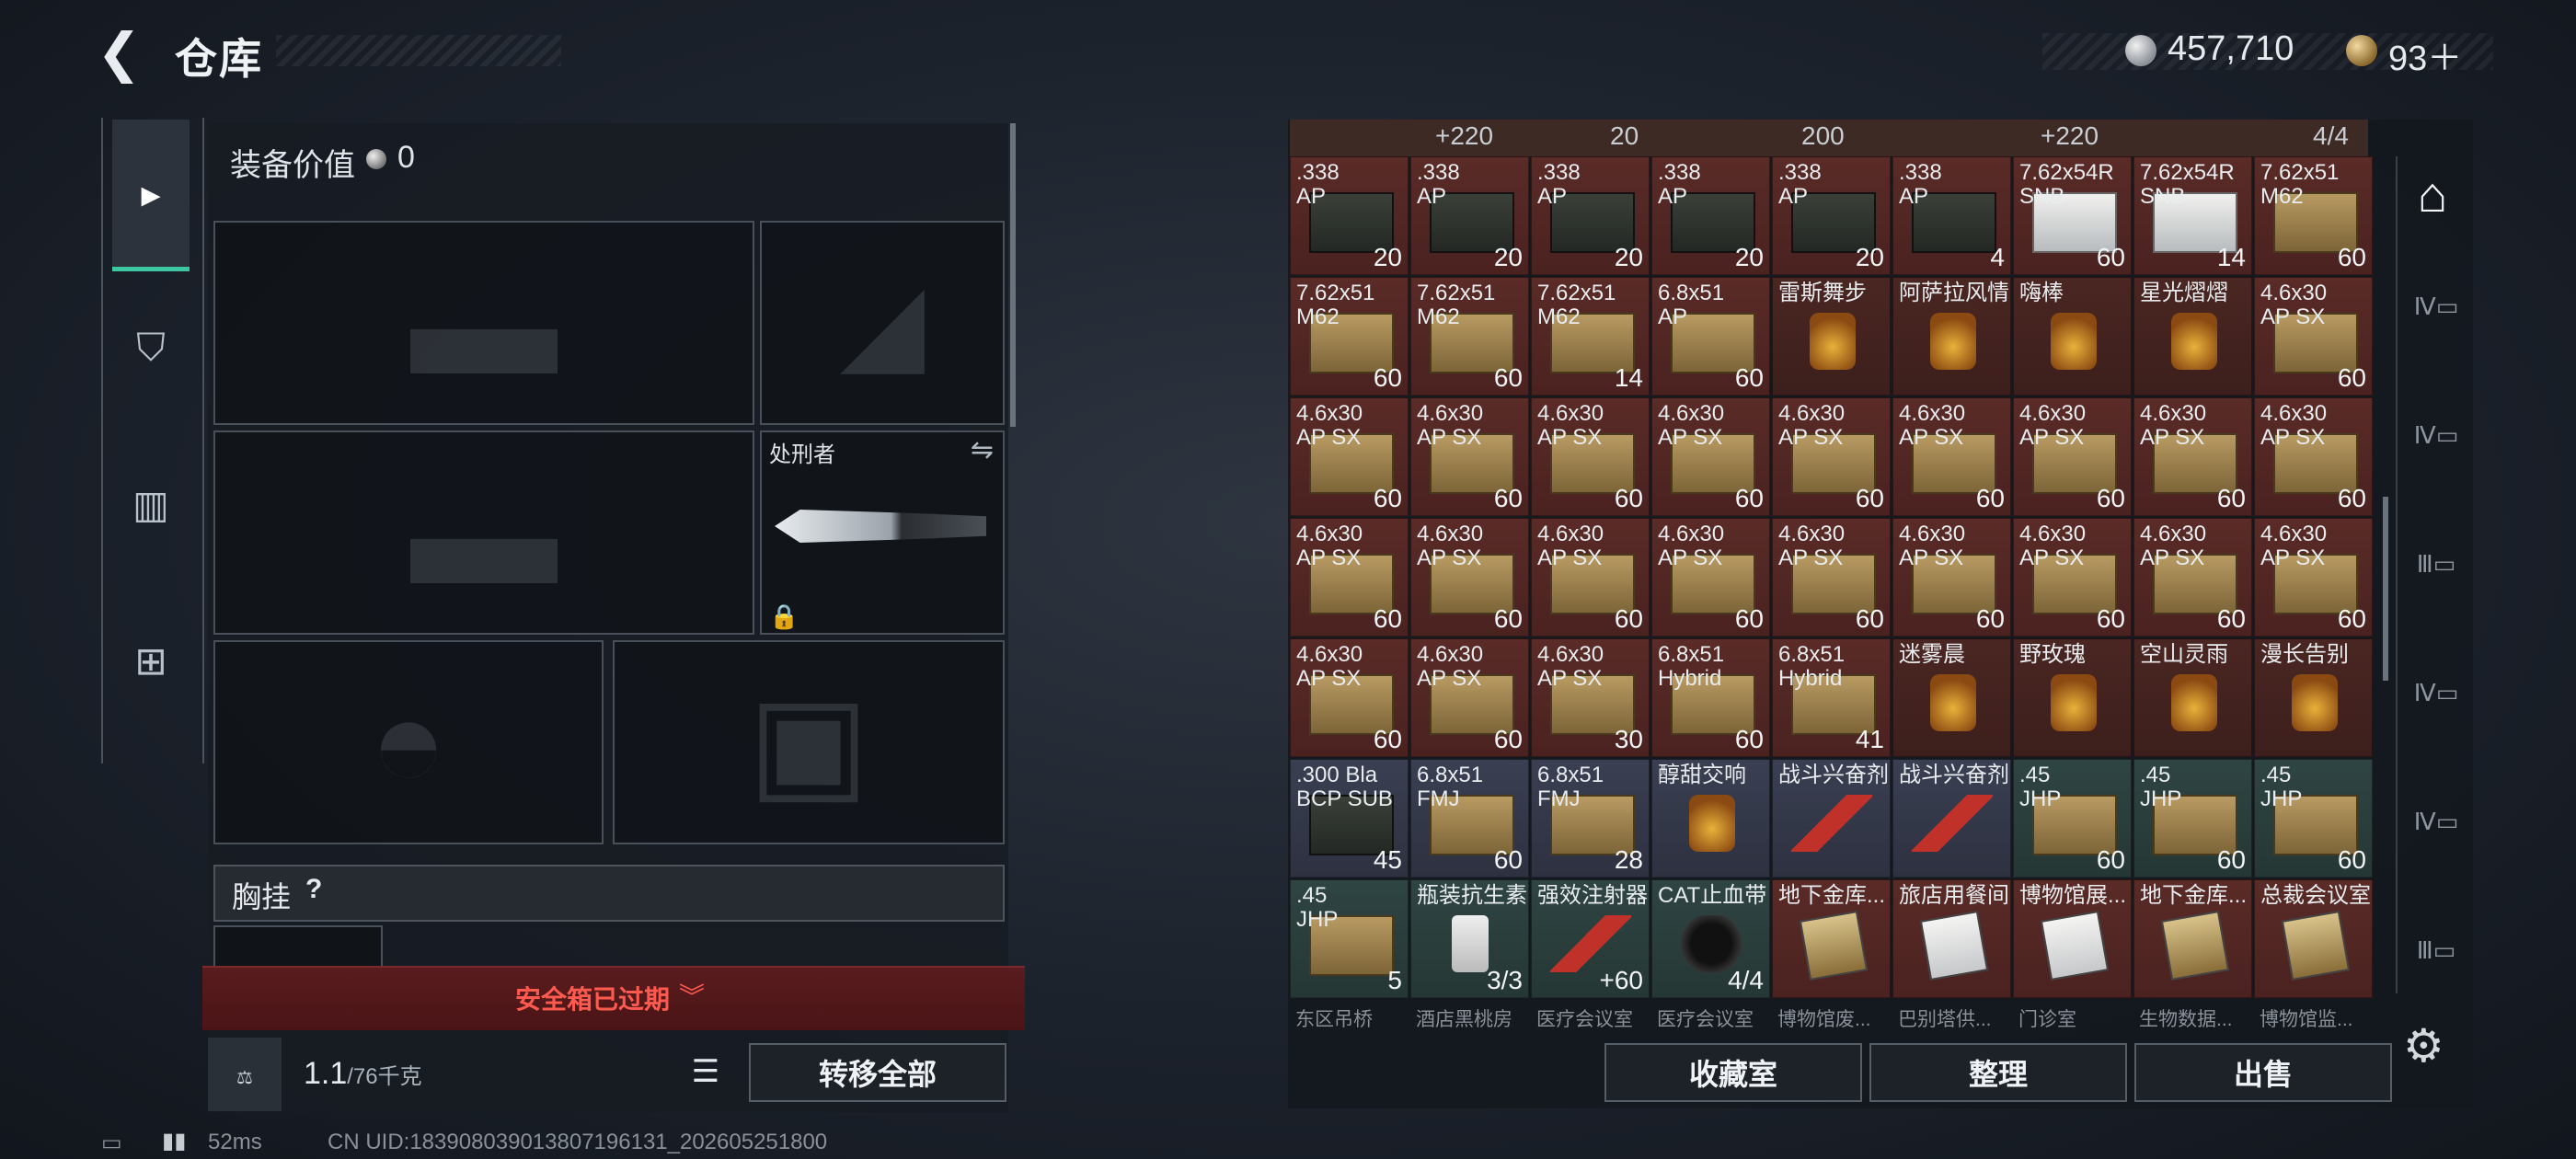 The width and height of the screenshot is (2576, 1159). Describe the element at coordinates (151, 195) in the screenshot. I see `nav-weapon-pistol-icon: ▸` at that location.